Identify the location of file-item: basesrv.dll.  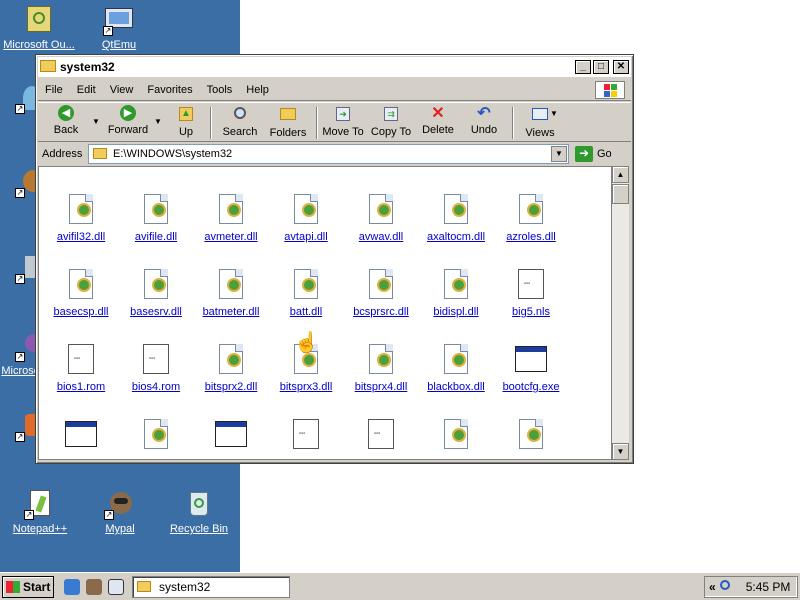
(156, 293).